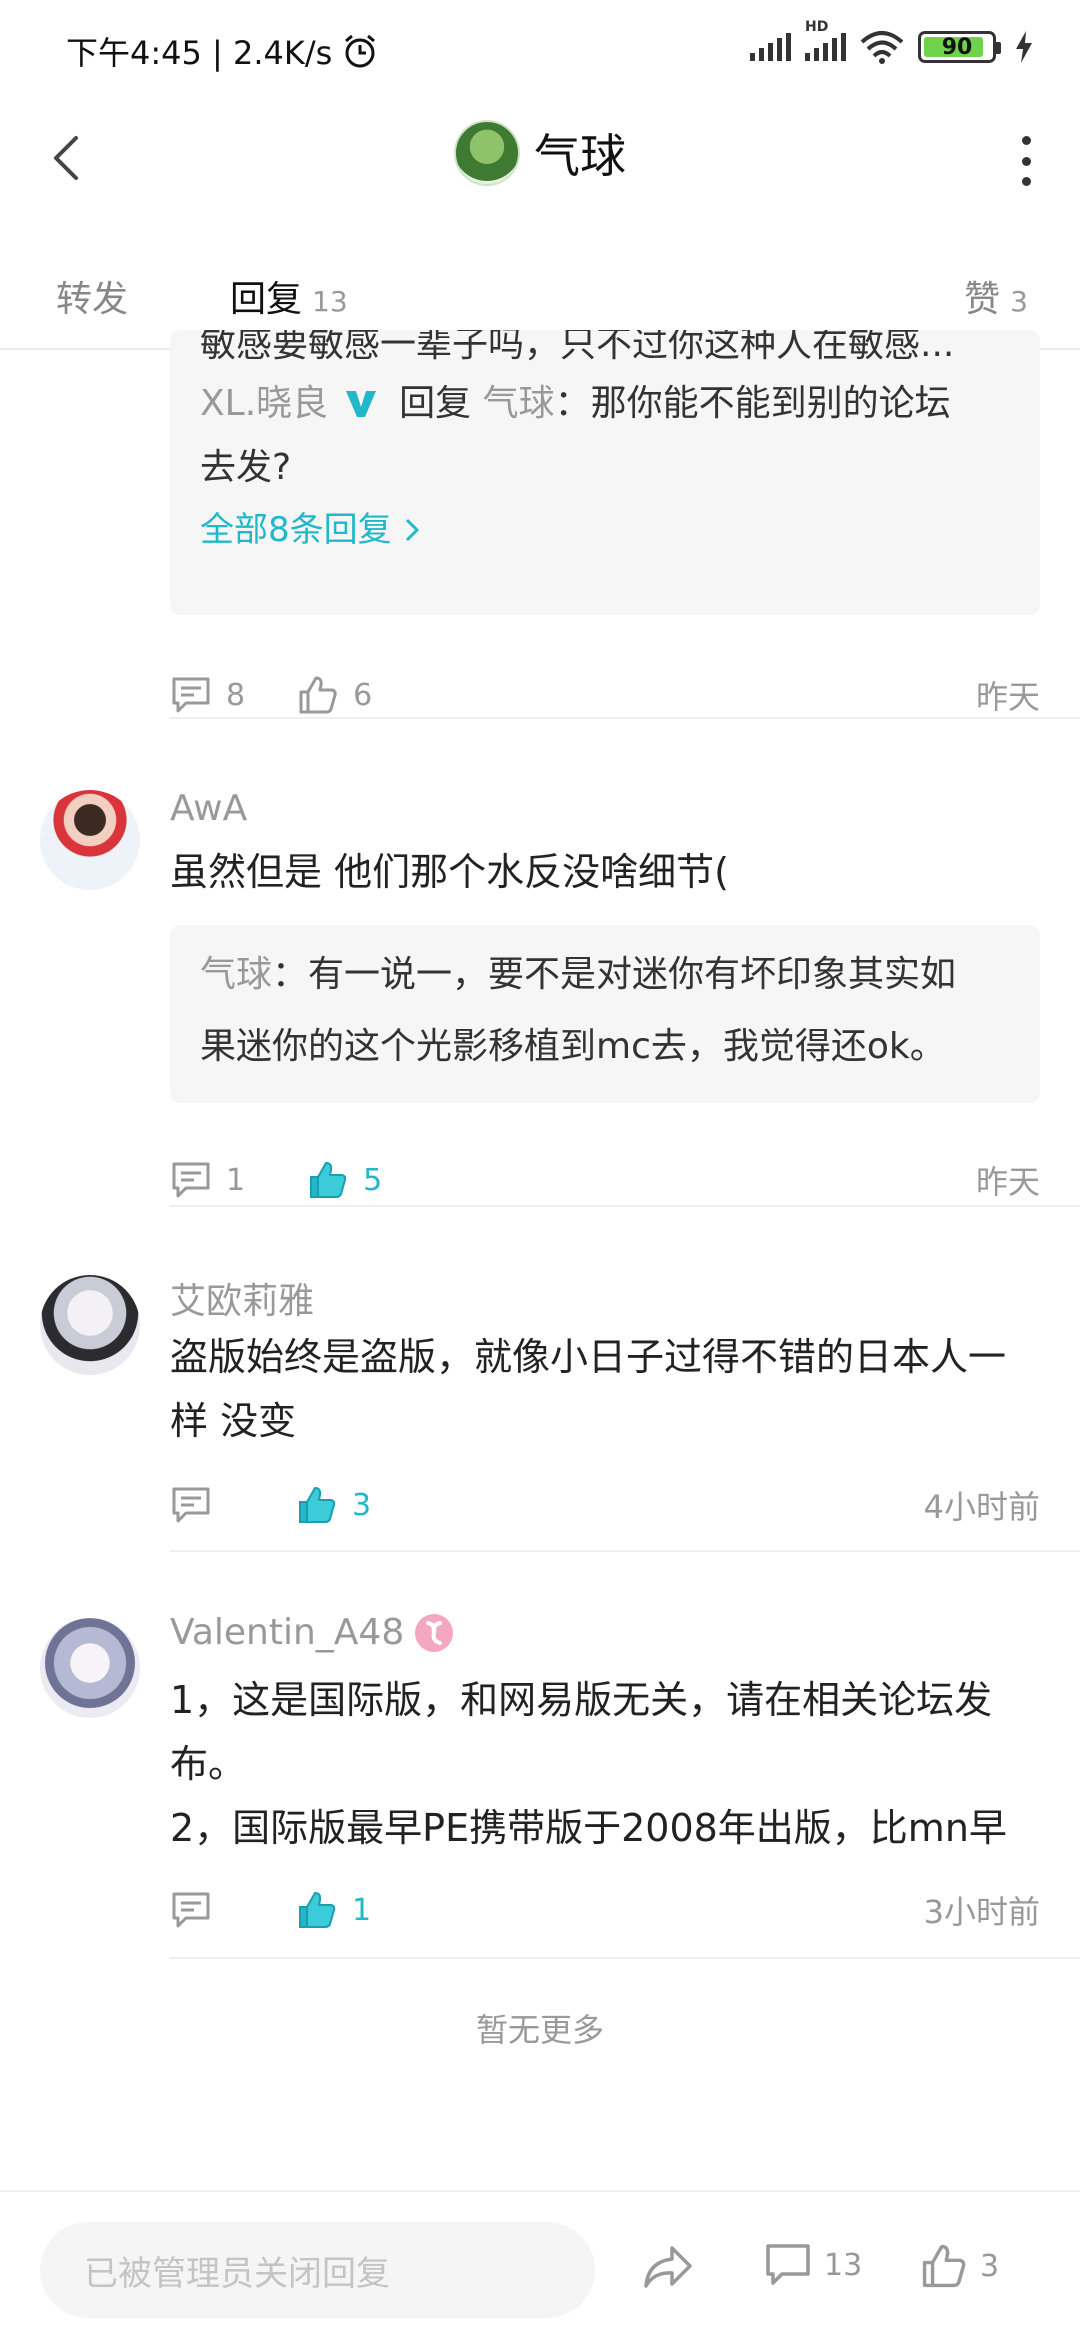 Image resolution: width=1080 pixels, height=2340 pixels. I want to click on username-text: Valentin_A48, so click(287, 1632).